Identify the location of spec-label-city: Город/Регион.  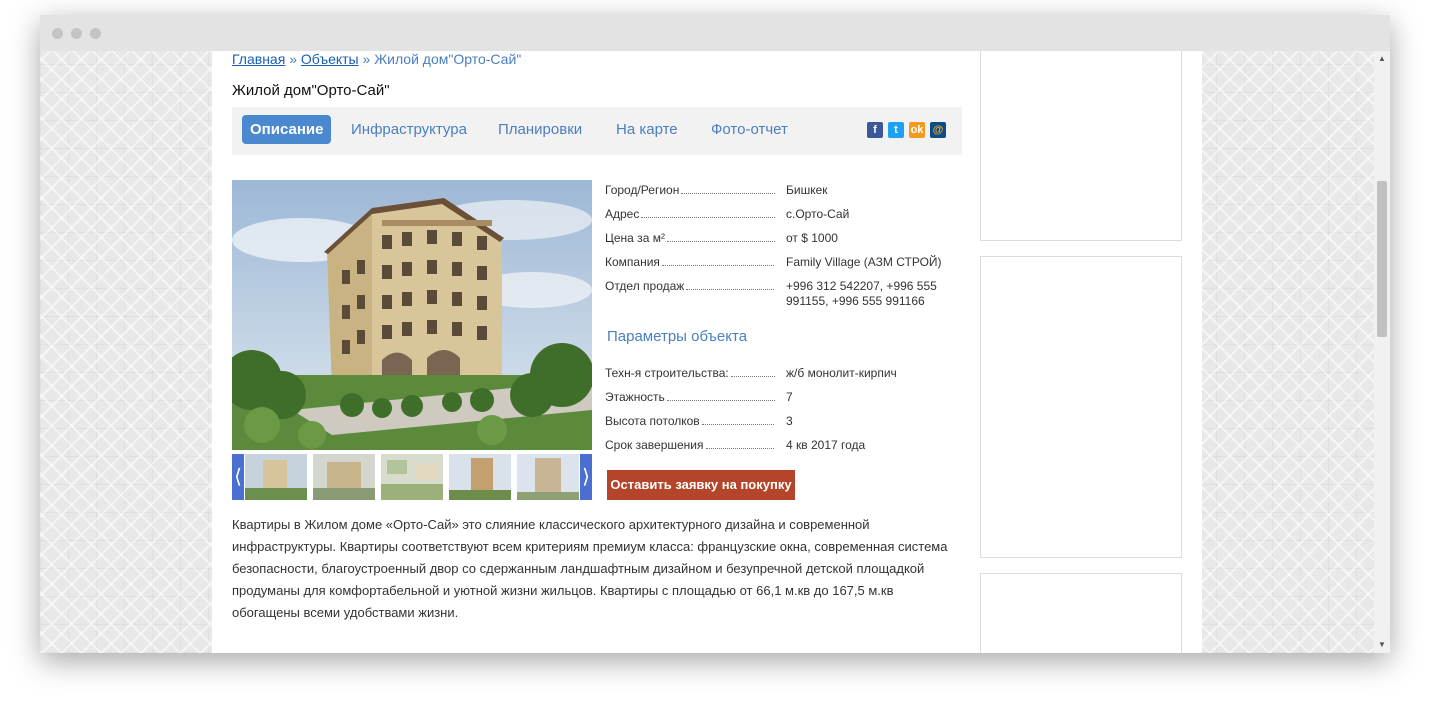
(690, 190).